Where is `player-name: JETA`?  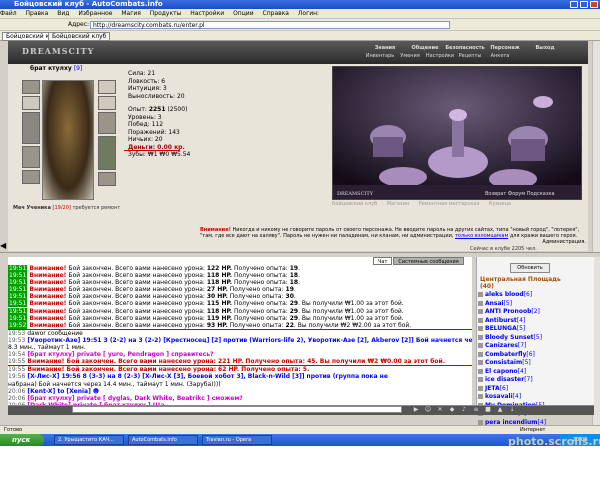 player-name: JETA is located at coordinates (492, 388).